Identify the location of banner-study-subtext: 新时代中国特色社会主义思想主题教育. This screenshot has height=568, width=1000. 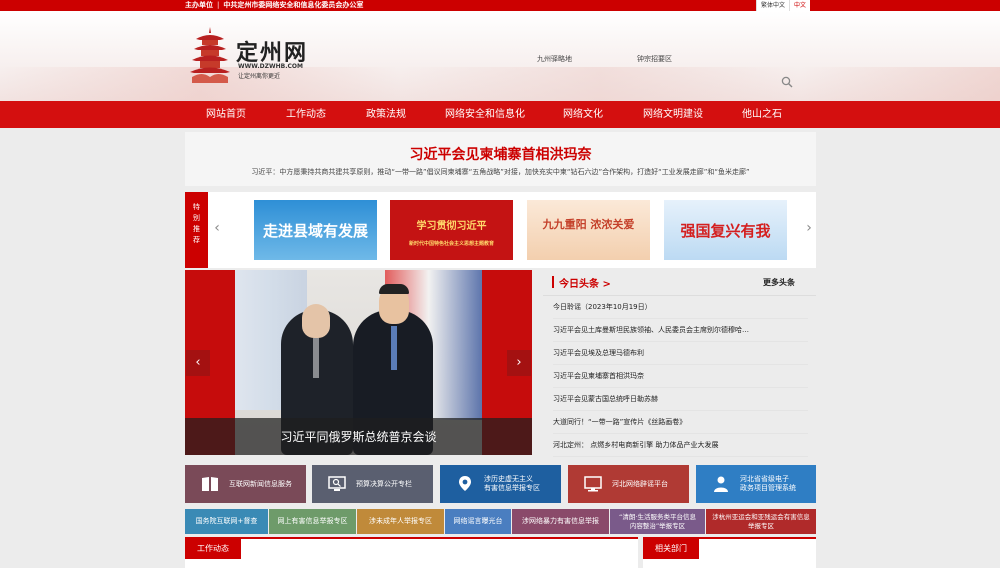
(451, 244).